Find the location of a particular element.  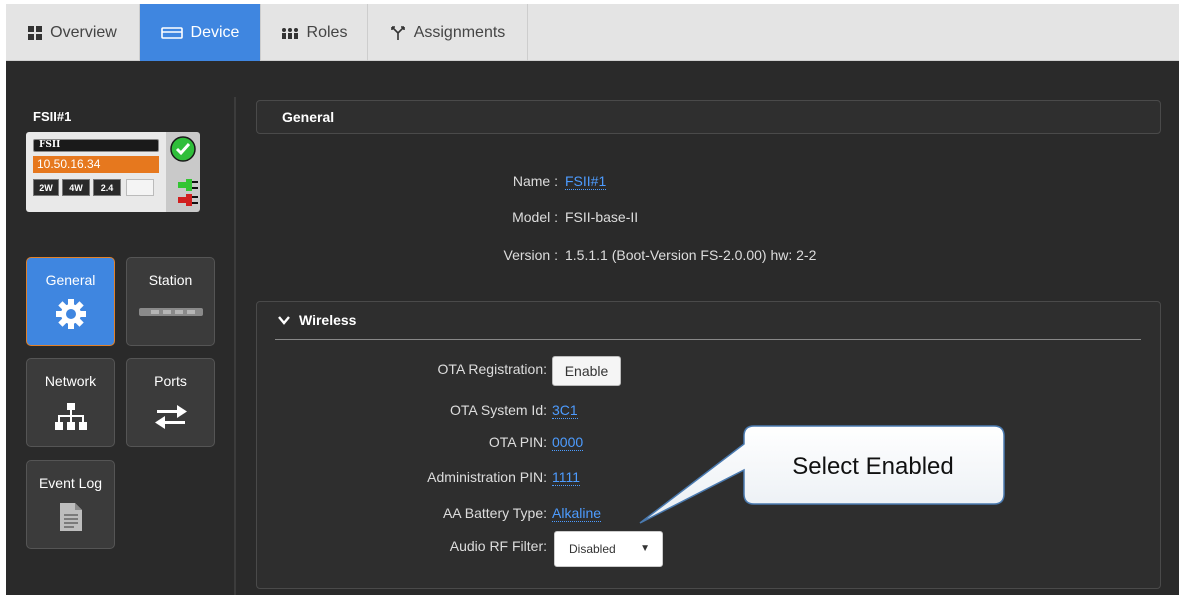

top-tab-bar: Overview Device Roles Assignments is located at coordinates (592, 32).